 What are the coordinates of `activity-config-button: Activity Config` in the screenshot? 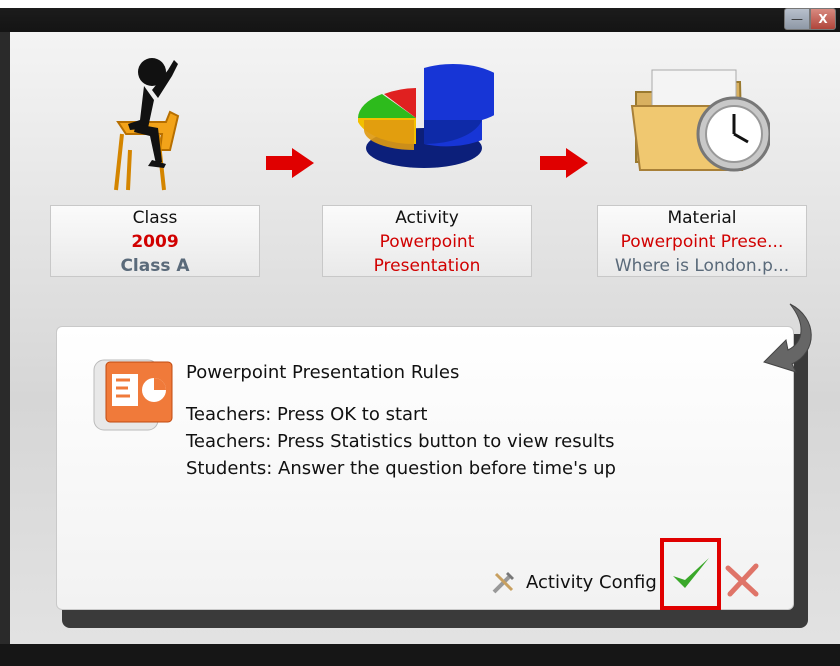 It's located at (573, 582).